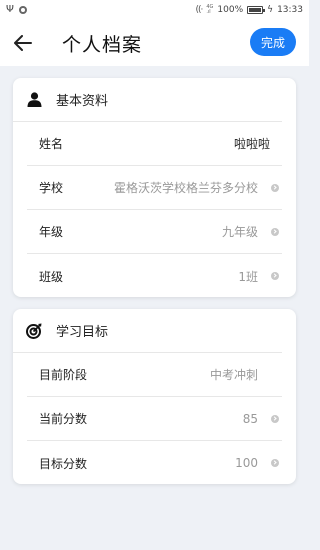 The width and height of the screenshot is (320, 550). I want to click on class-label: 班级, so click(51, 276).